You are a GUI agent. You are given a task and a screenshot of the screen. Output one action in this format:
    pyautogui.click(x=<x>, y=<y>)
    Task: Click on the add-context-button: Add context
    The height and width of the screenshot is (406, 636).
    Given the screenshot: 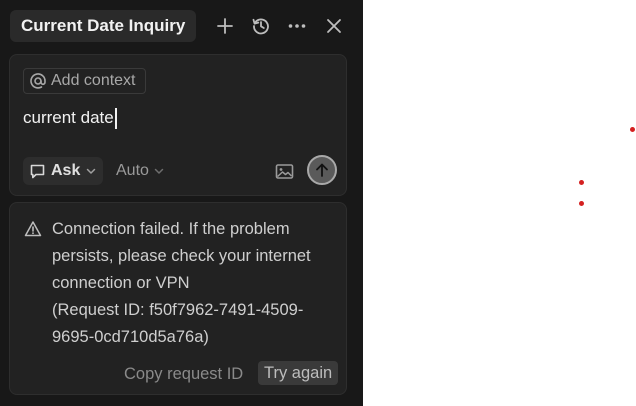 What is the action you would take?
    pyautogui.click(x=84, y=81)
    